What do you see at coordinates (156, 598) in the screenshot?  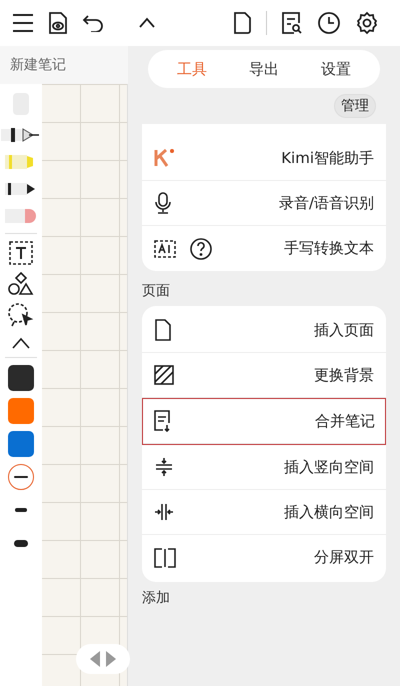 I see `section-title: 添加` at bounding box center [156, 598].